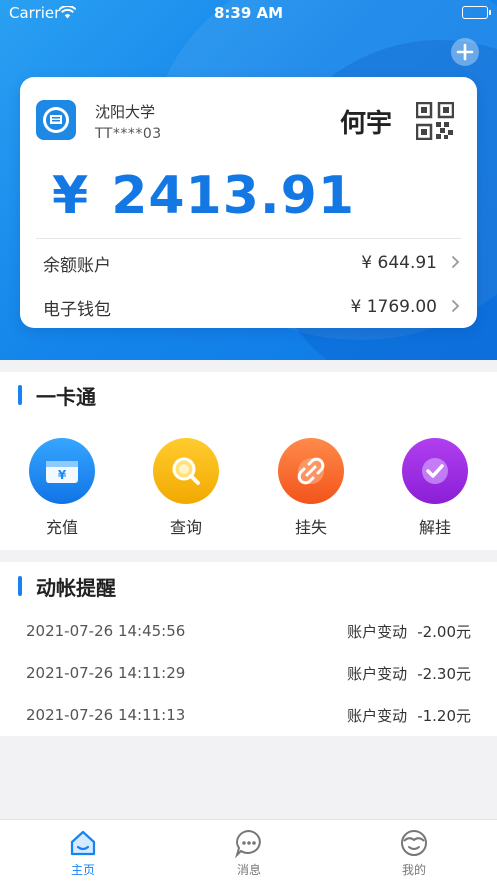 The height and width of the screenshot is (883, 497). I want to click on recharge-icon: ¥, so click(62, 471).